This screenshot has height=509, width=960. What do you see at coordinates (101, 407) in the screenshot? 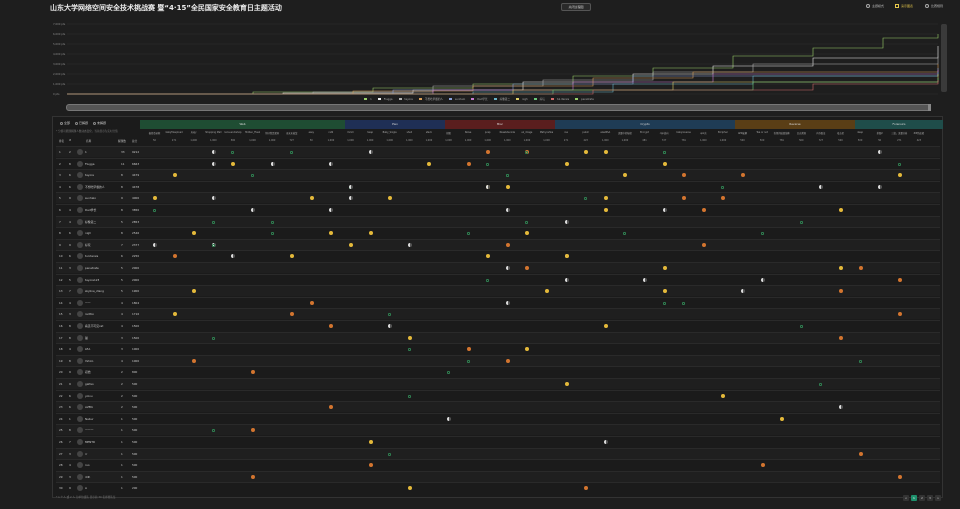
I see `team-name: aVEIb` at bounding box center [101, 407].